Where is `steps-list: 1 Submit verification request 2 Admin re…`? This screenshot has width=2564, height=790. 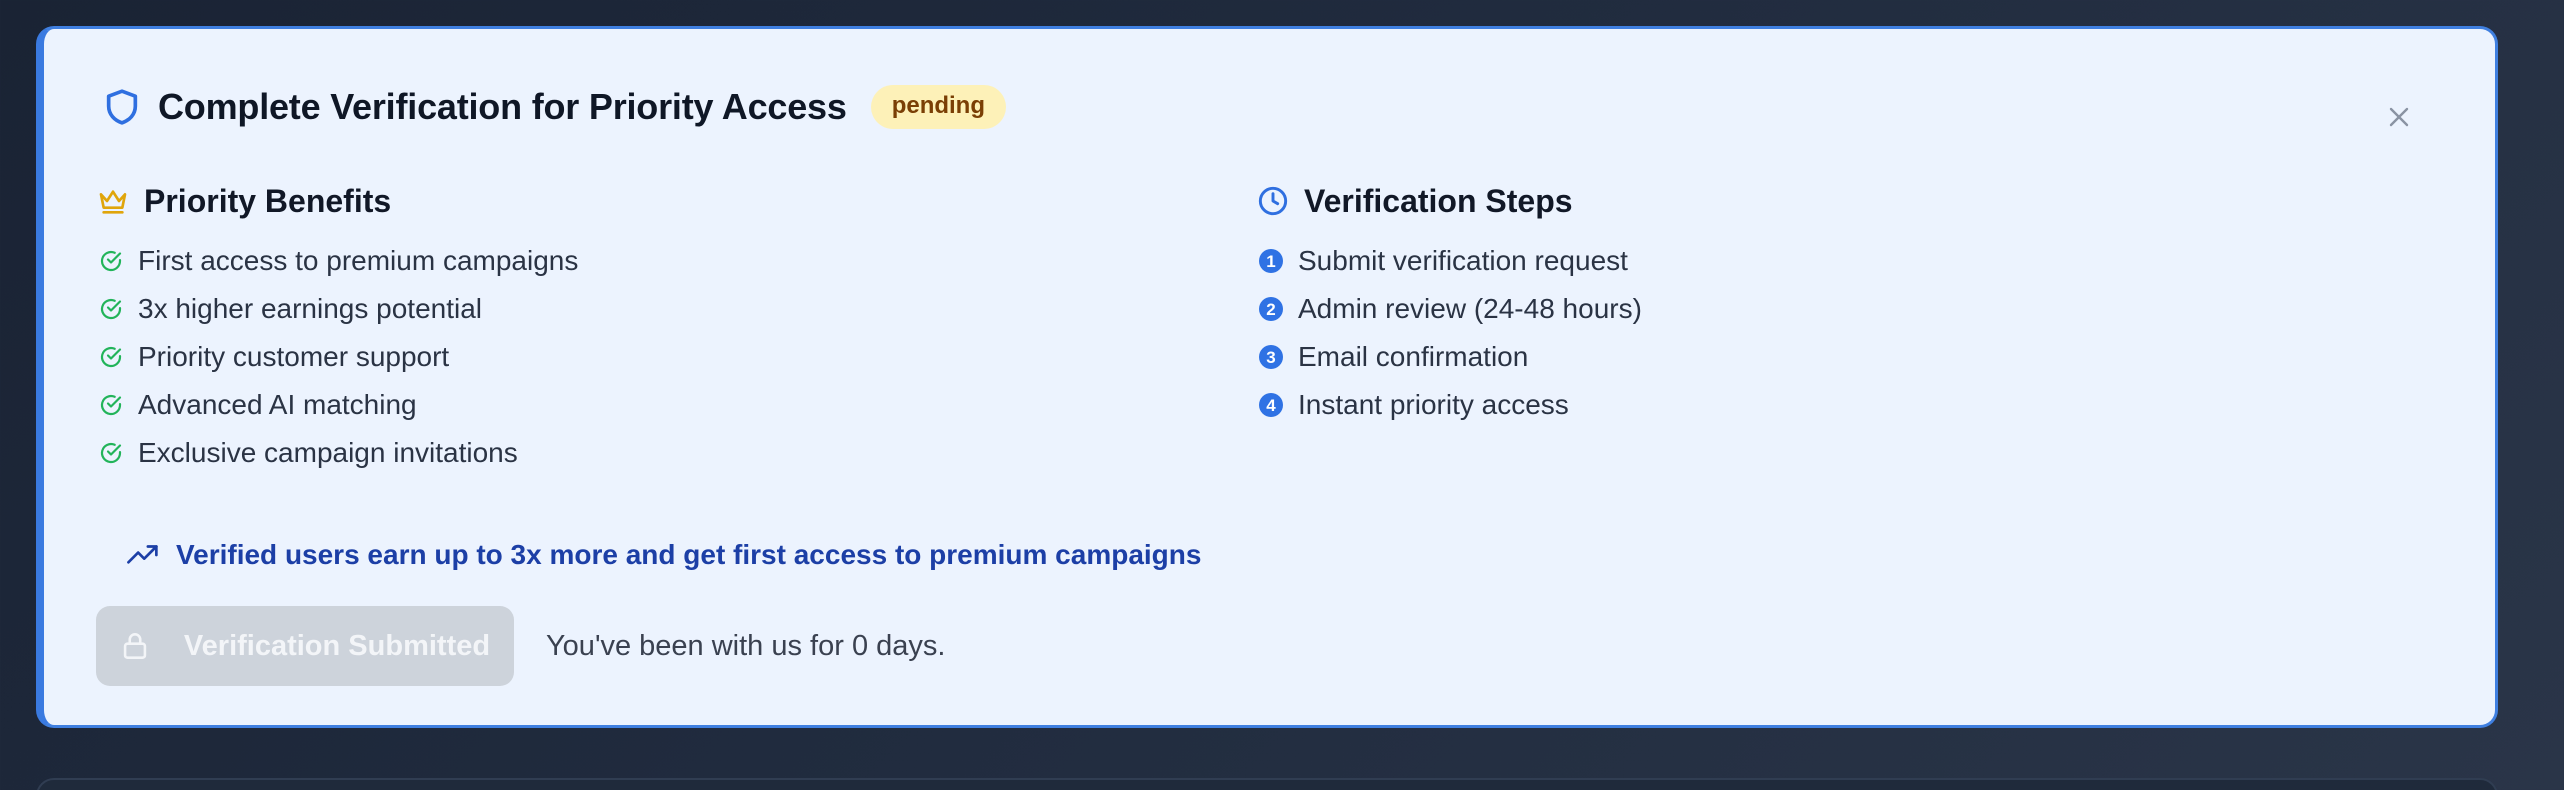
steps-list: 1 Submit verification request 2 Admin re… is located at coordinates (1449, 333).